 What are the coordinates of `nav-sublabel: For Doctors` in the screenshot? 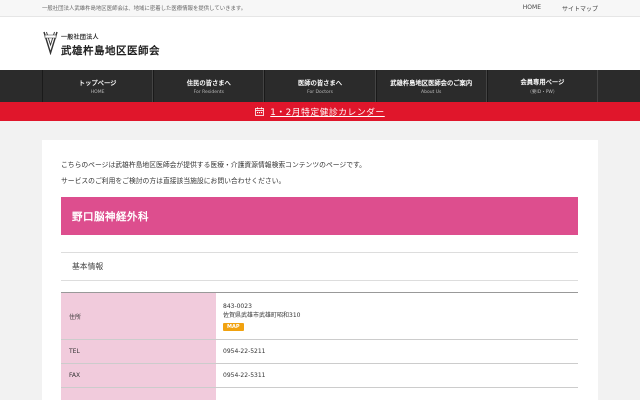 It's located at (320, 92).